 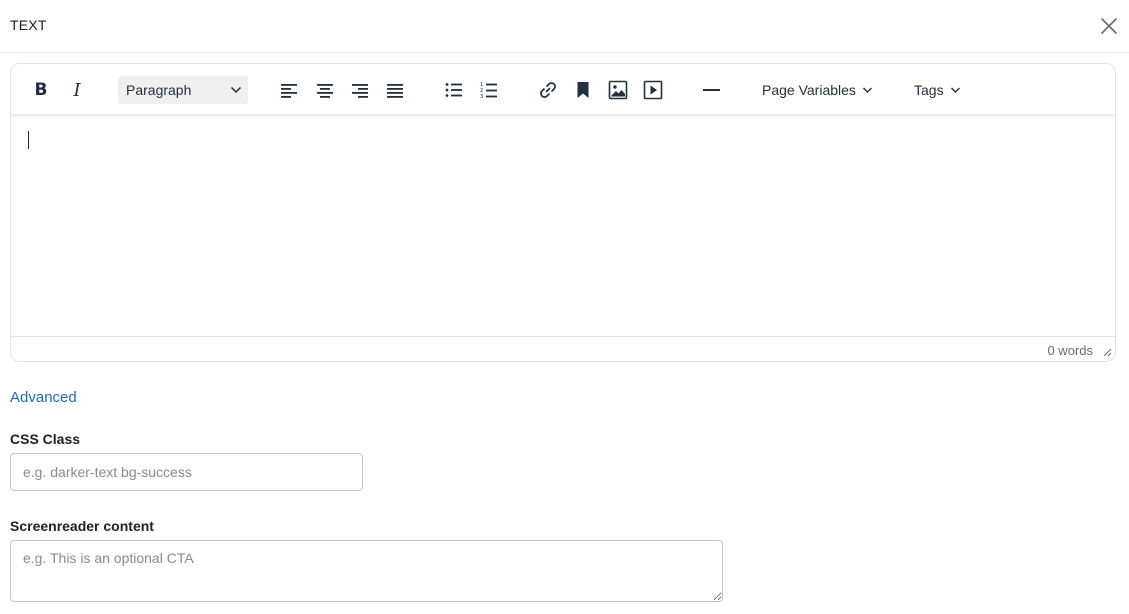 I want to click on screenreader-content-label: Screenreader content, so click(x=82, y=526).